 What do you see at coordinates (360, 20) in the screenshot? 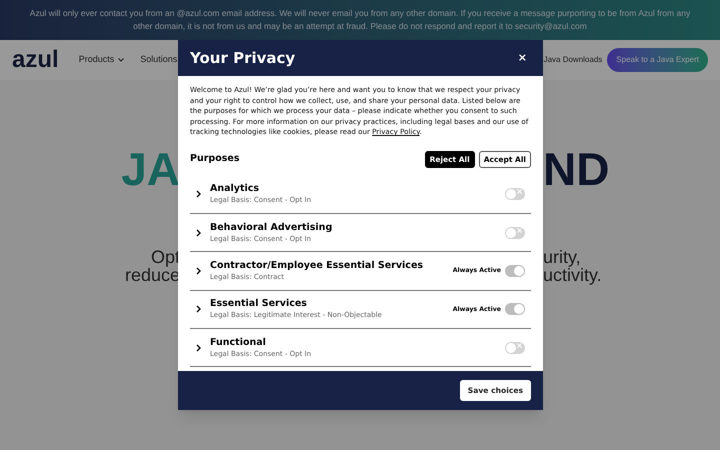
I see `notice-text: Azul will only ever contact you from an @azul.com email address. We will never email you from any other domain. If you receive a message purporting to be from Azul from any other domain, it is not from us and may be an attempt at fraud. Please do not respond and report it to security@azul.com` at bounding box center [360, 20].